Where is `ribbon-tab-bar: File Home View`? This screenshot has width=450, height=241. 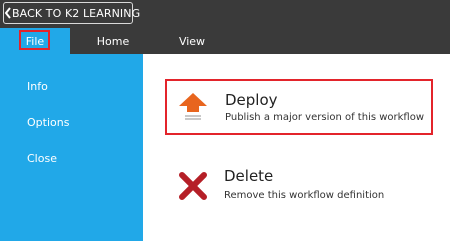
ribbon-tab-bar: File Home View is located at coordinates (225, 41).